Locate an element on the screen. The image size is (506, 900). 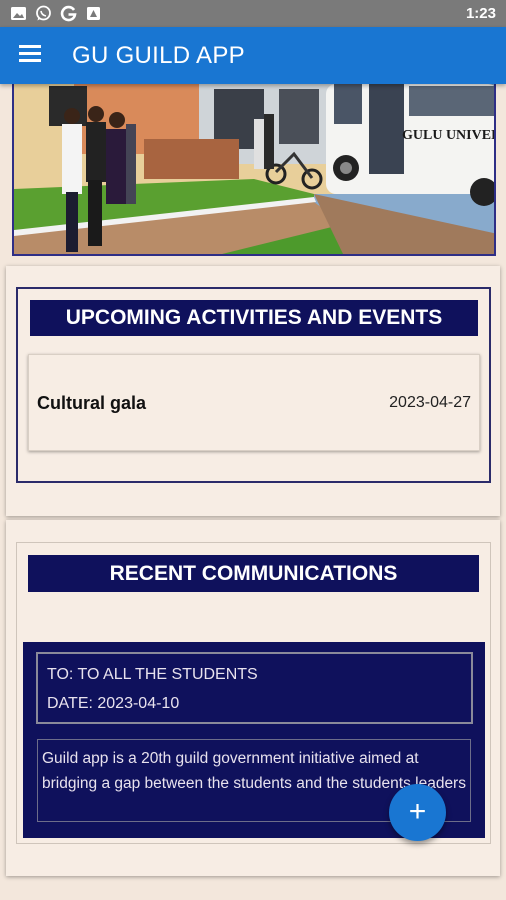
hamburger-menu-icon is located at coordinates (30, 55).